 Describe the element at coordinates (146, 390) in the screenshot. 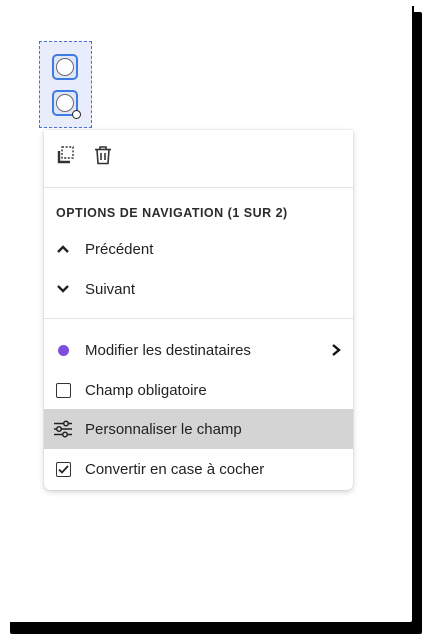

I see `menu-item-label: Champ obligatoire` at that location.